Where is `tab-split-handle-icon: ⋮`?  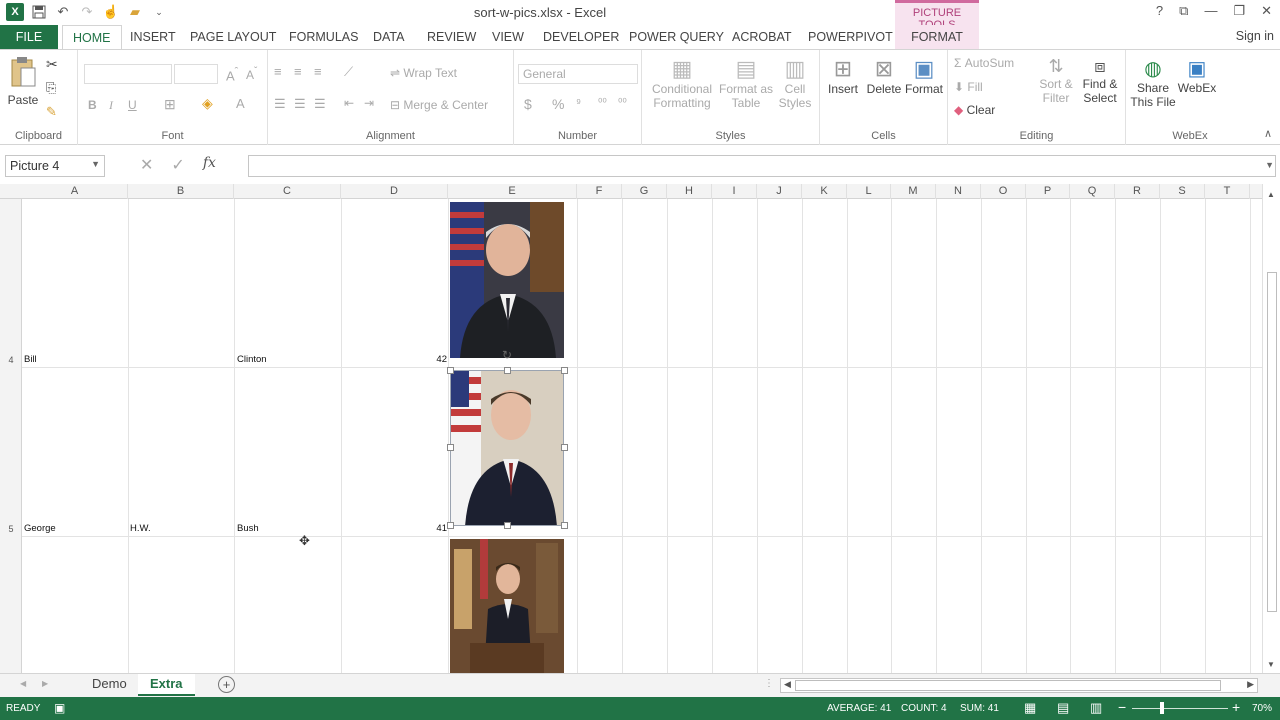
tab-split-handle-icon: ⋮ is located at coordinates (769, 683).